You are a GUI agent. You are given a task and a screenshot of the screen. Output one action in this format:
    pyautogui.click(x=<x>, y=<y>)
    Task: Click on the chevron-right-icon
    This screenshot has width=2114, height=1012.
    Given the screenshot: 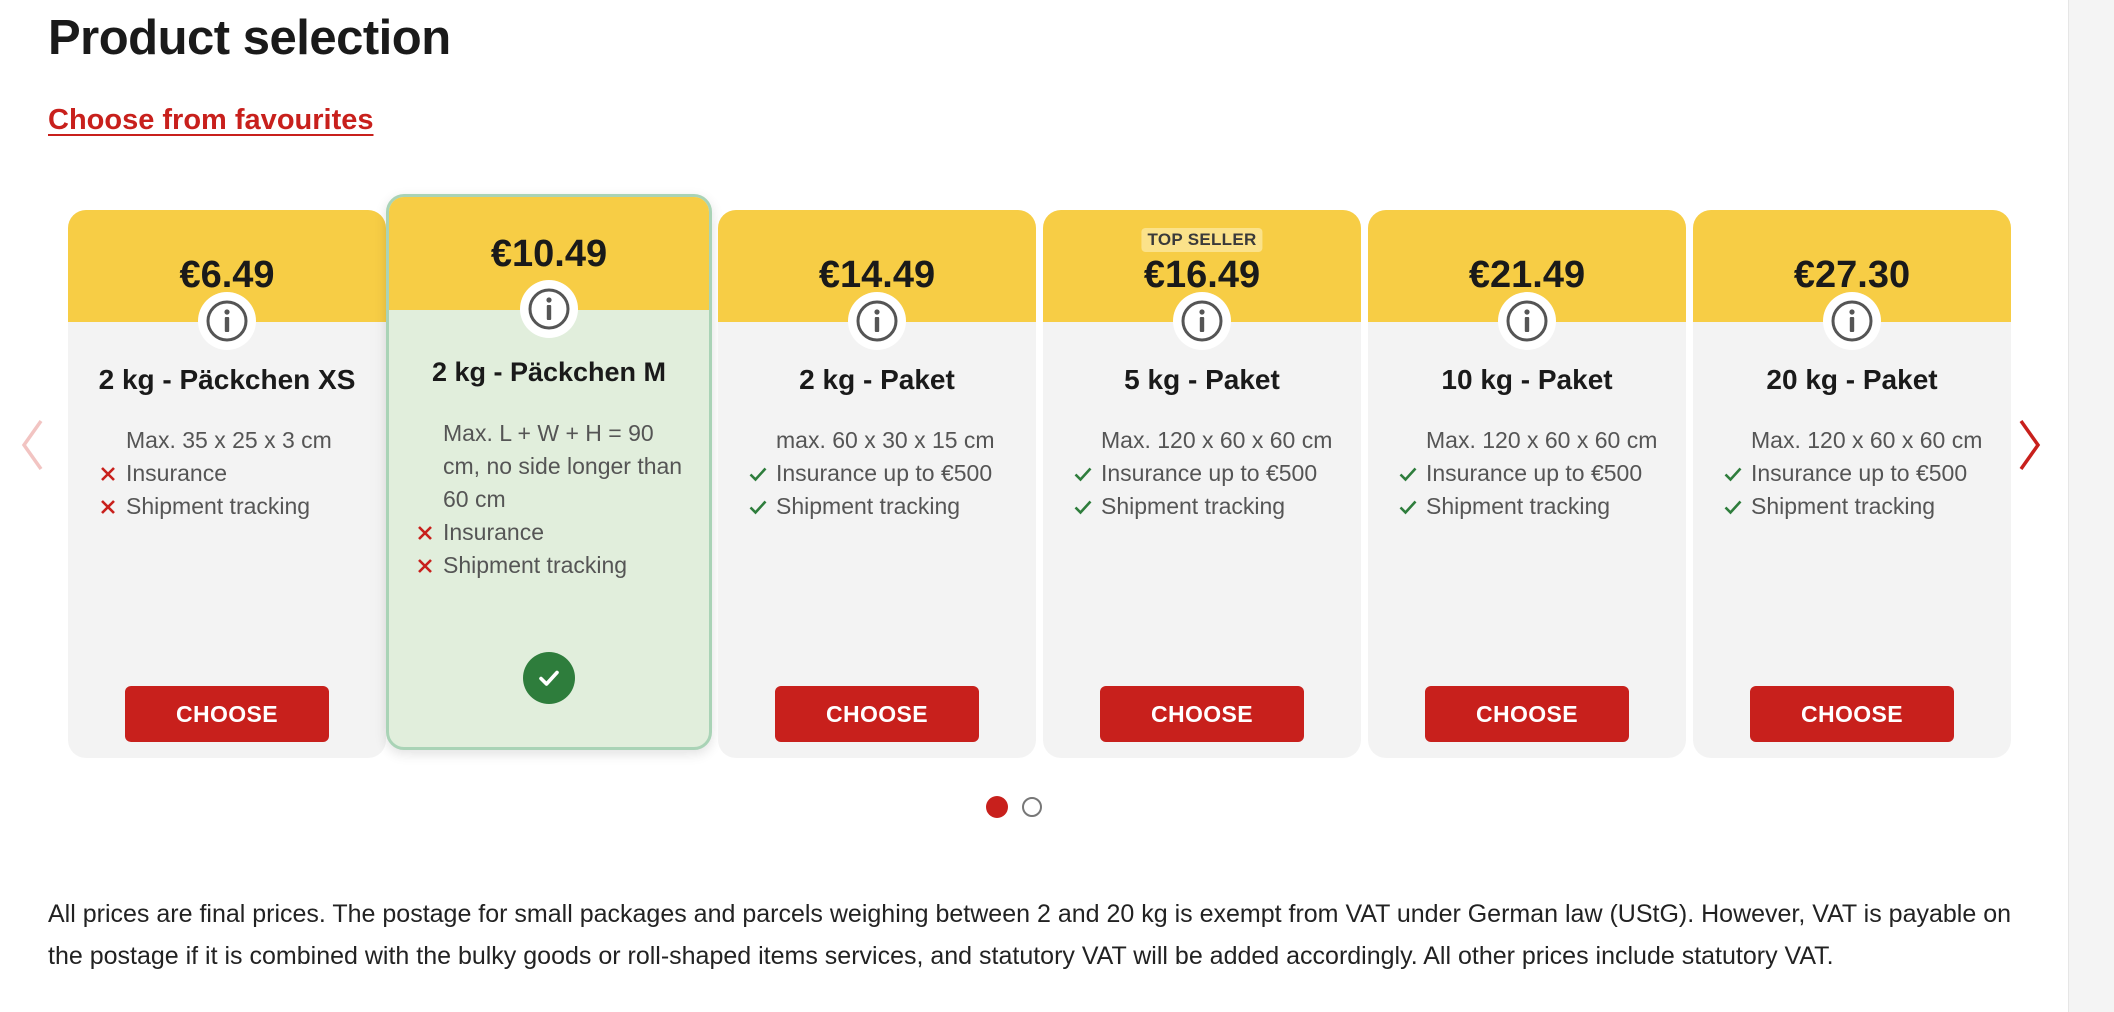 What is the action you would take?
    pyautogui.click(x=2030, y=445)
    